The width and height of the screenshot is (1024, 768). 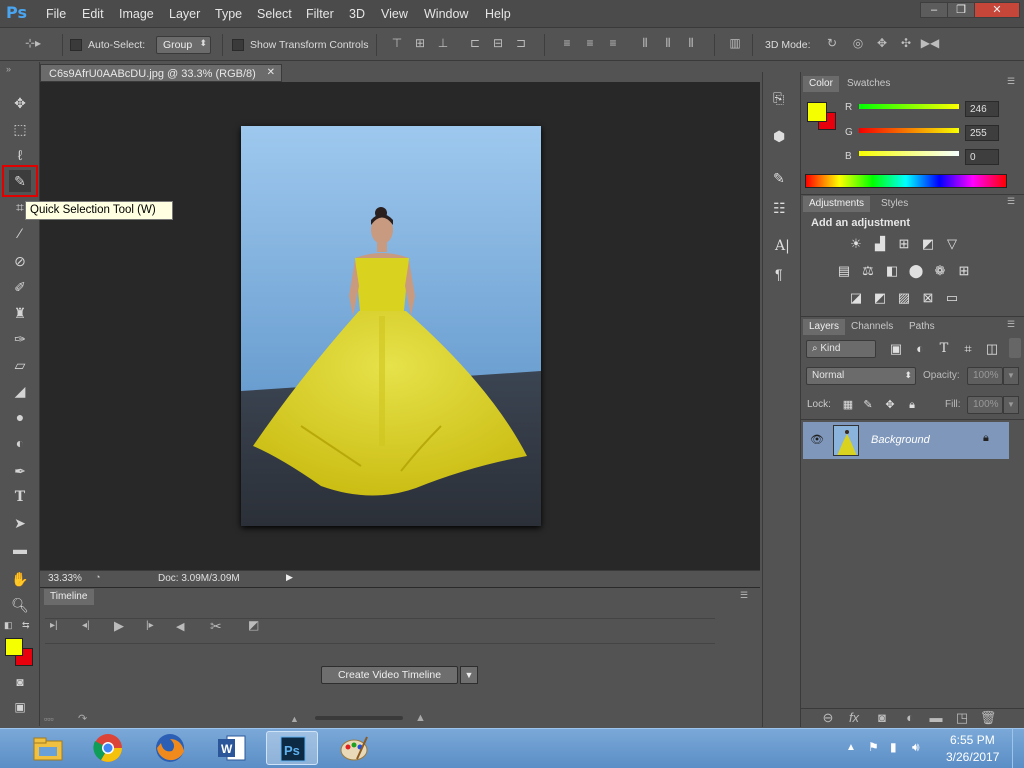 What do you see at coordinates (779, 274) in the screenshot?
I see `paragraph-panel-icon: ¶` at bounding box center [779, 274].